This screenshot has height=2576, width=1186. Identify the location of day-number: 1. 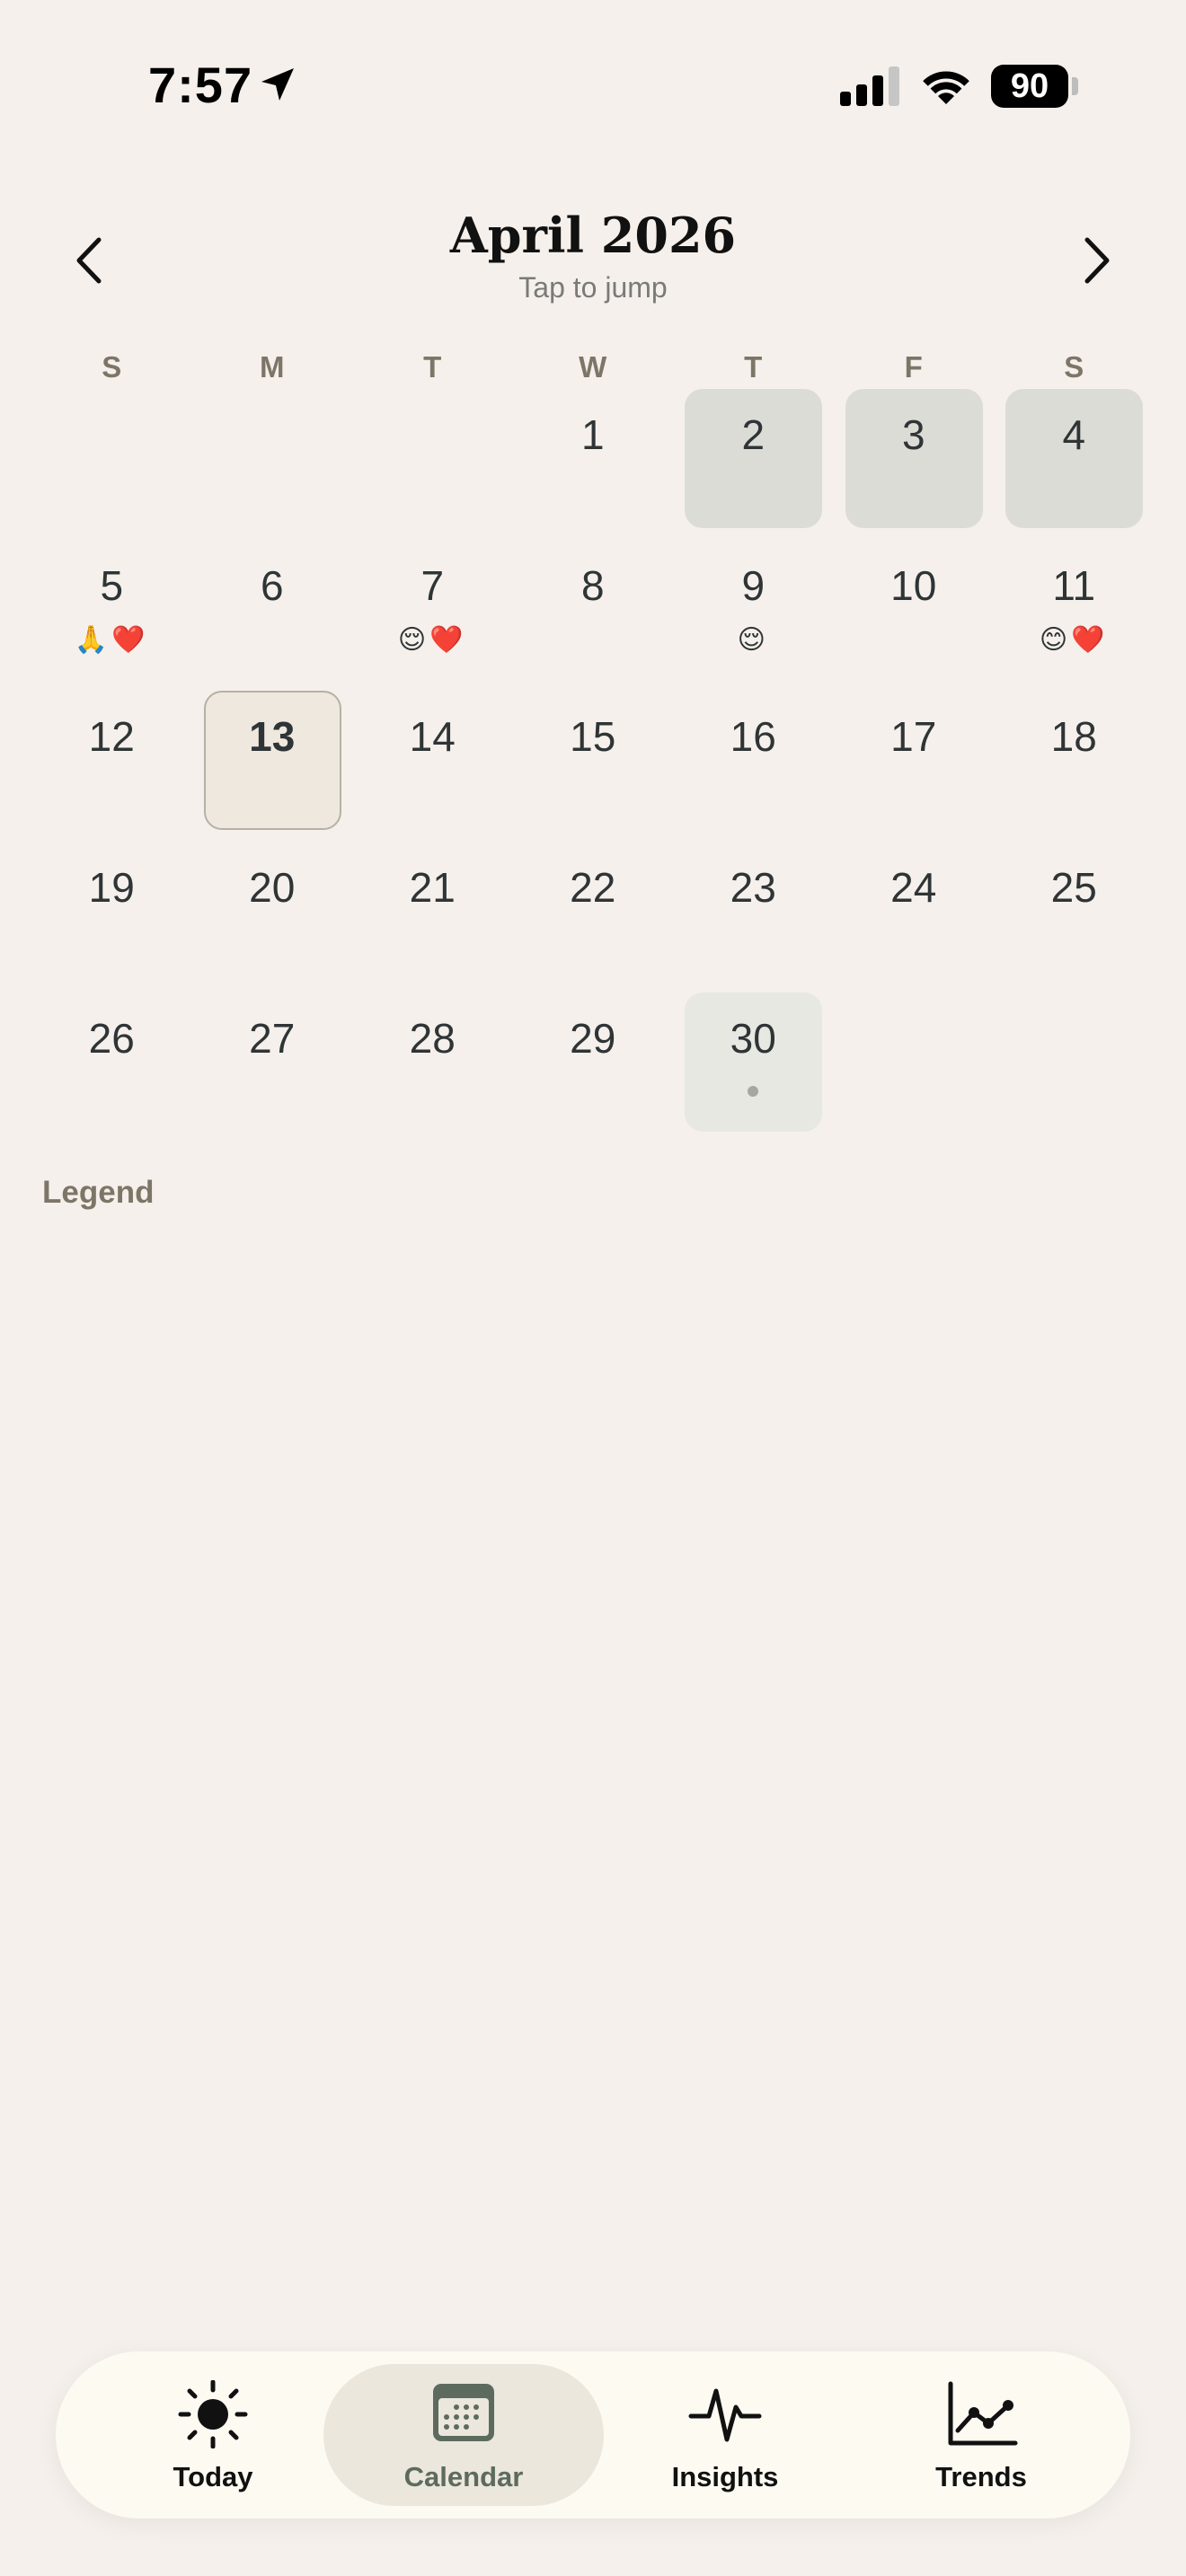
(592, 434).